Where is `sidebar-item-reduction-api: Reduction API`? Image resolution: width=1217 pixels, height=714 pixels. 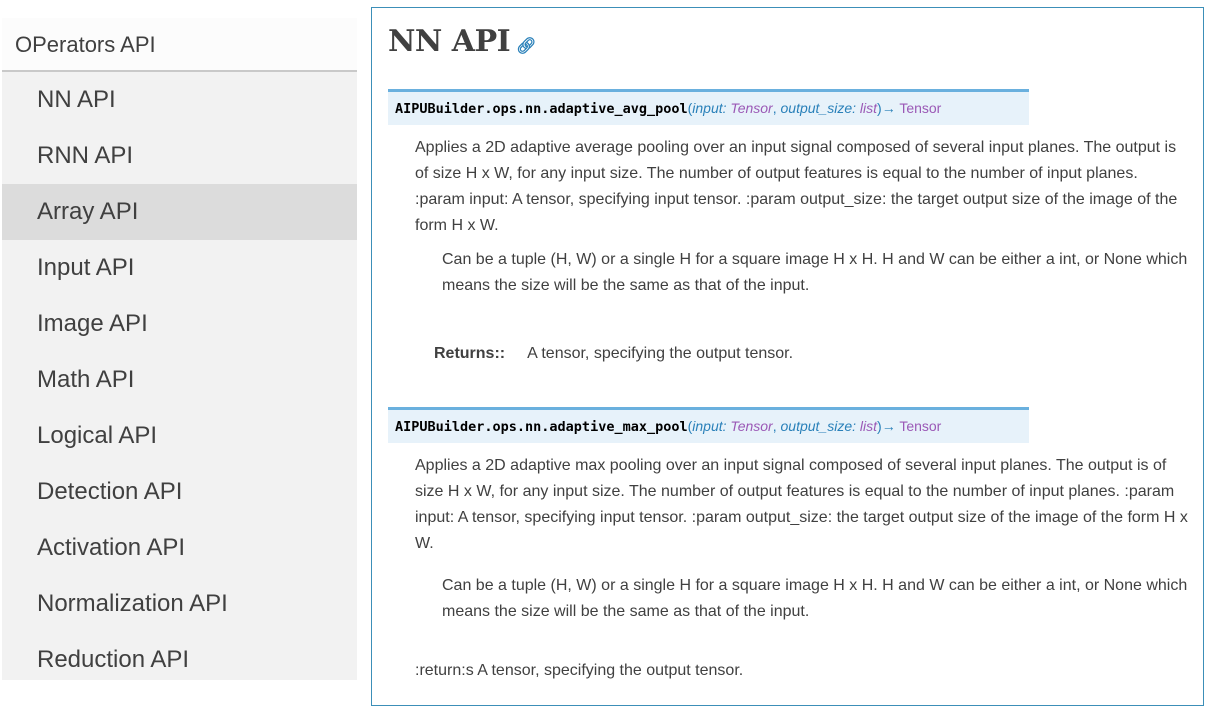 sidebar-item-reduction-api: Reduction API is located at coordinates (179, 660).